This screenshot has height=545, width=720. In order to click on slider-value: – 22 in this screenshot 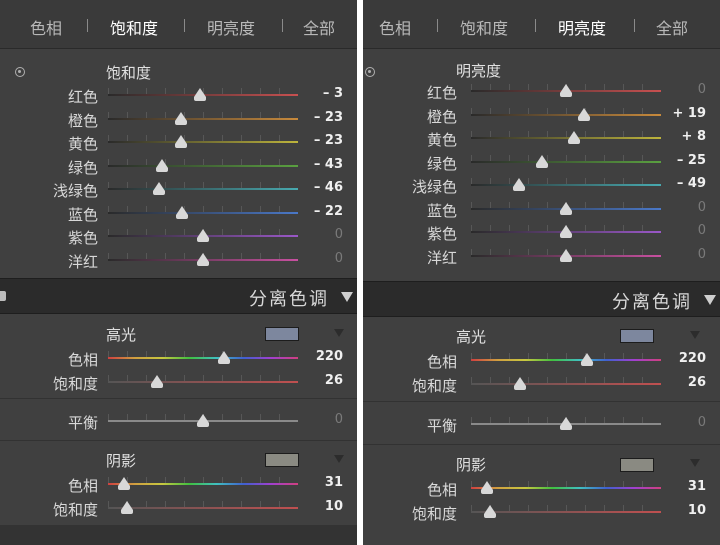, I will do `click(328, 211)`.